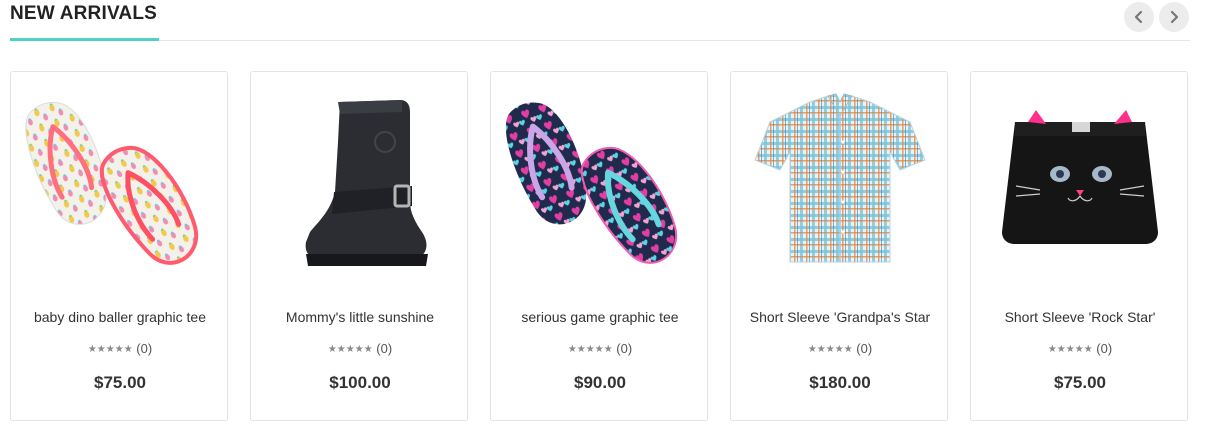 The width and height of the screenshot is (1211, 445). What do you see at coordinates (840, 317) in the screenshot?
I see `product-name: Short Sleeve 'Grandpa's Star` at bounding box center [840, 317].